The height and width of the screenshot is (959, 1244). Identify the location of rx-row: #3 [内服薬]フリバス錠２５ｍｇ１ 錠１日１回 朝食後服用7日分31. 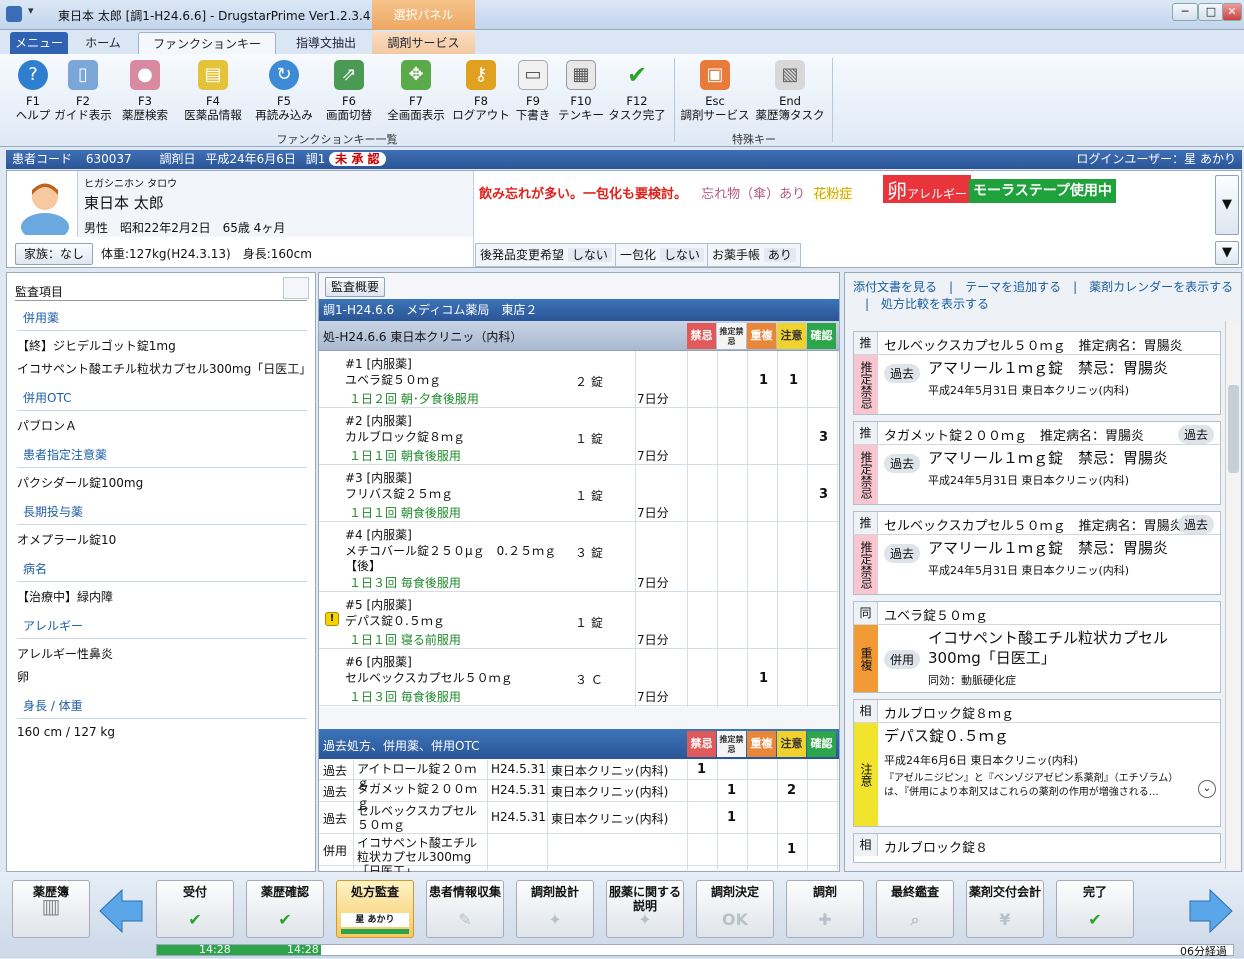
(579, 493).